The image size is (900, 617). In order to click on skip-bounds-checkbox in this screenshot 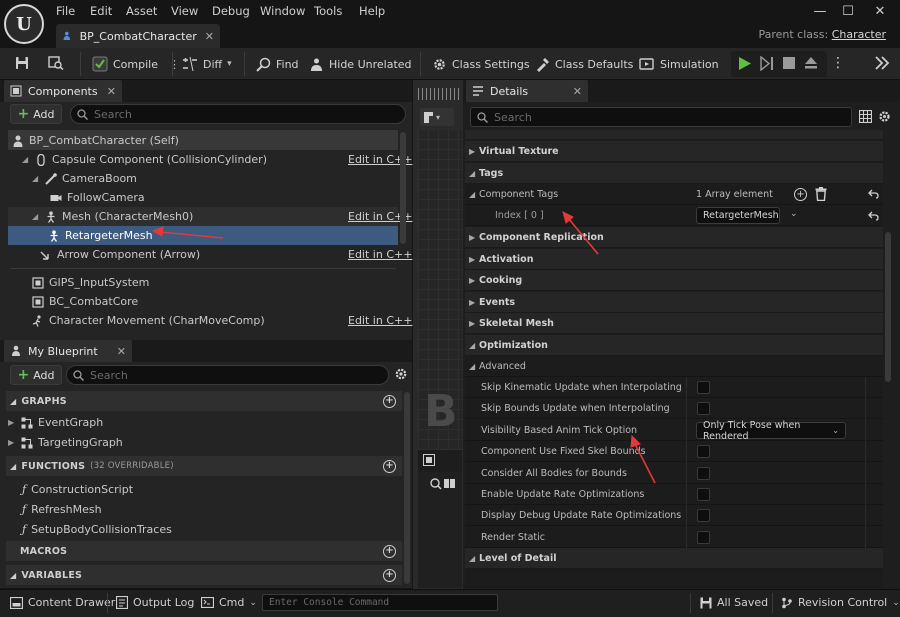, I will do `click(703, 408)`.